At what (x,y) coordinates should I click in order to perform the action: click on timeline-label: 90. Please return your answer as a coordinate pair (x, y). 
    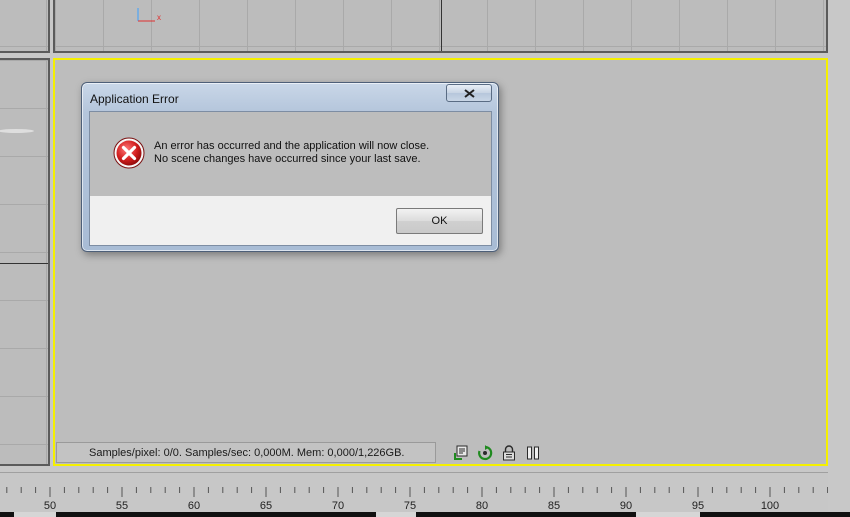
    Looking at the image, I should click on (626, 506).